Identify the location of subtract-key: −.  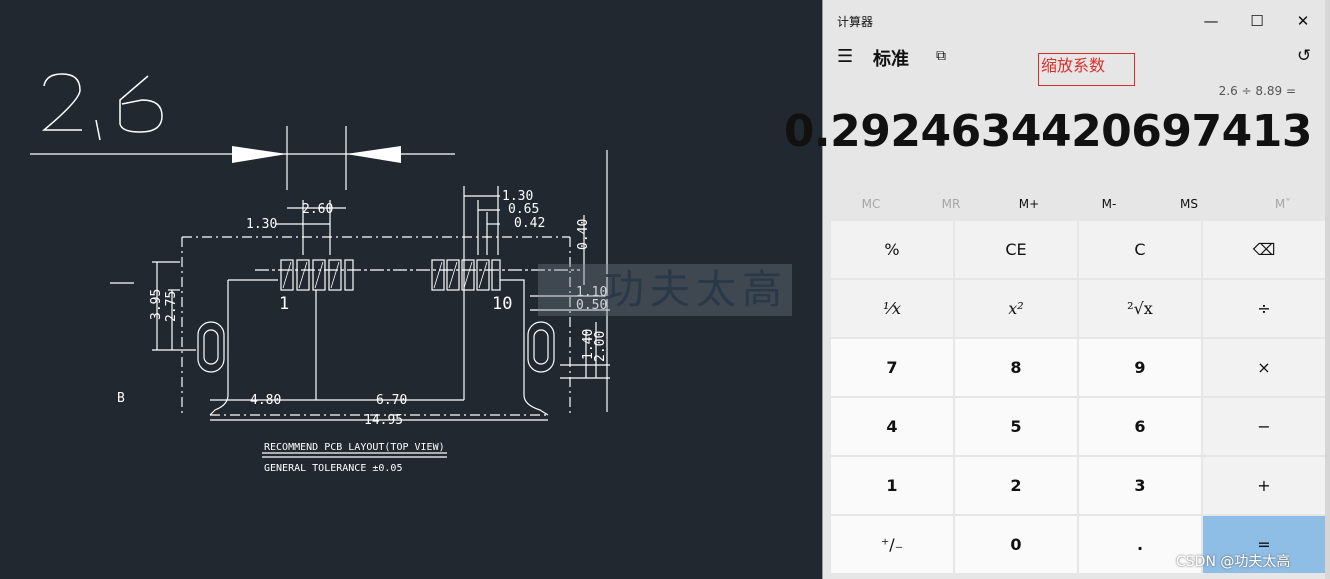
(1264, 426).